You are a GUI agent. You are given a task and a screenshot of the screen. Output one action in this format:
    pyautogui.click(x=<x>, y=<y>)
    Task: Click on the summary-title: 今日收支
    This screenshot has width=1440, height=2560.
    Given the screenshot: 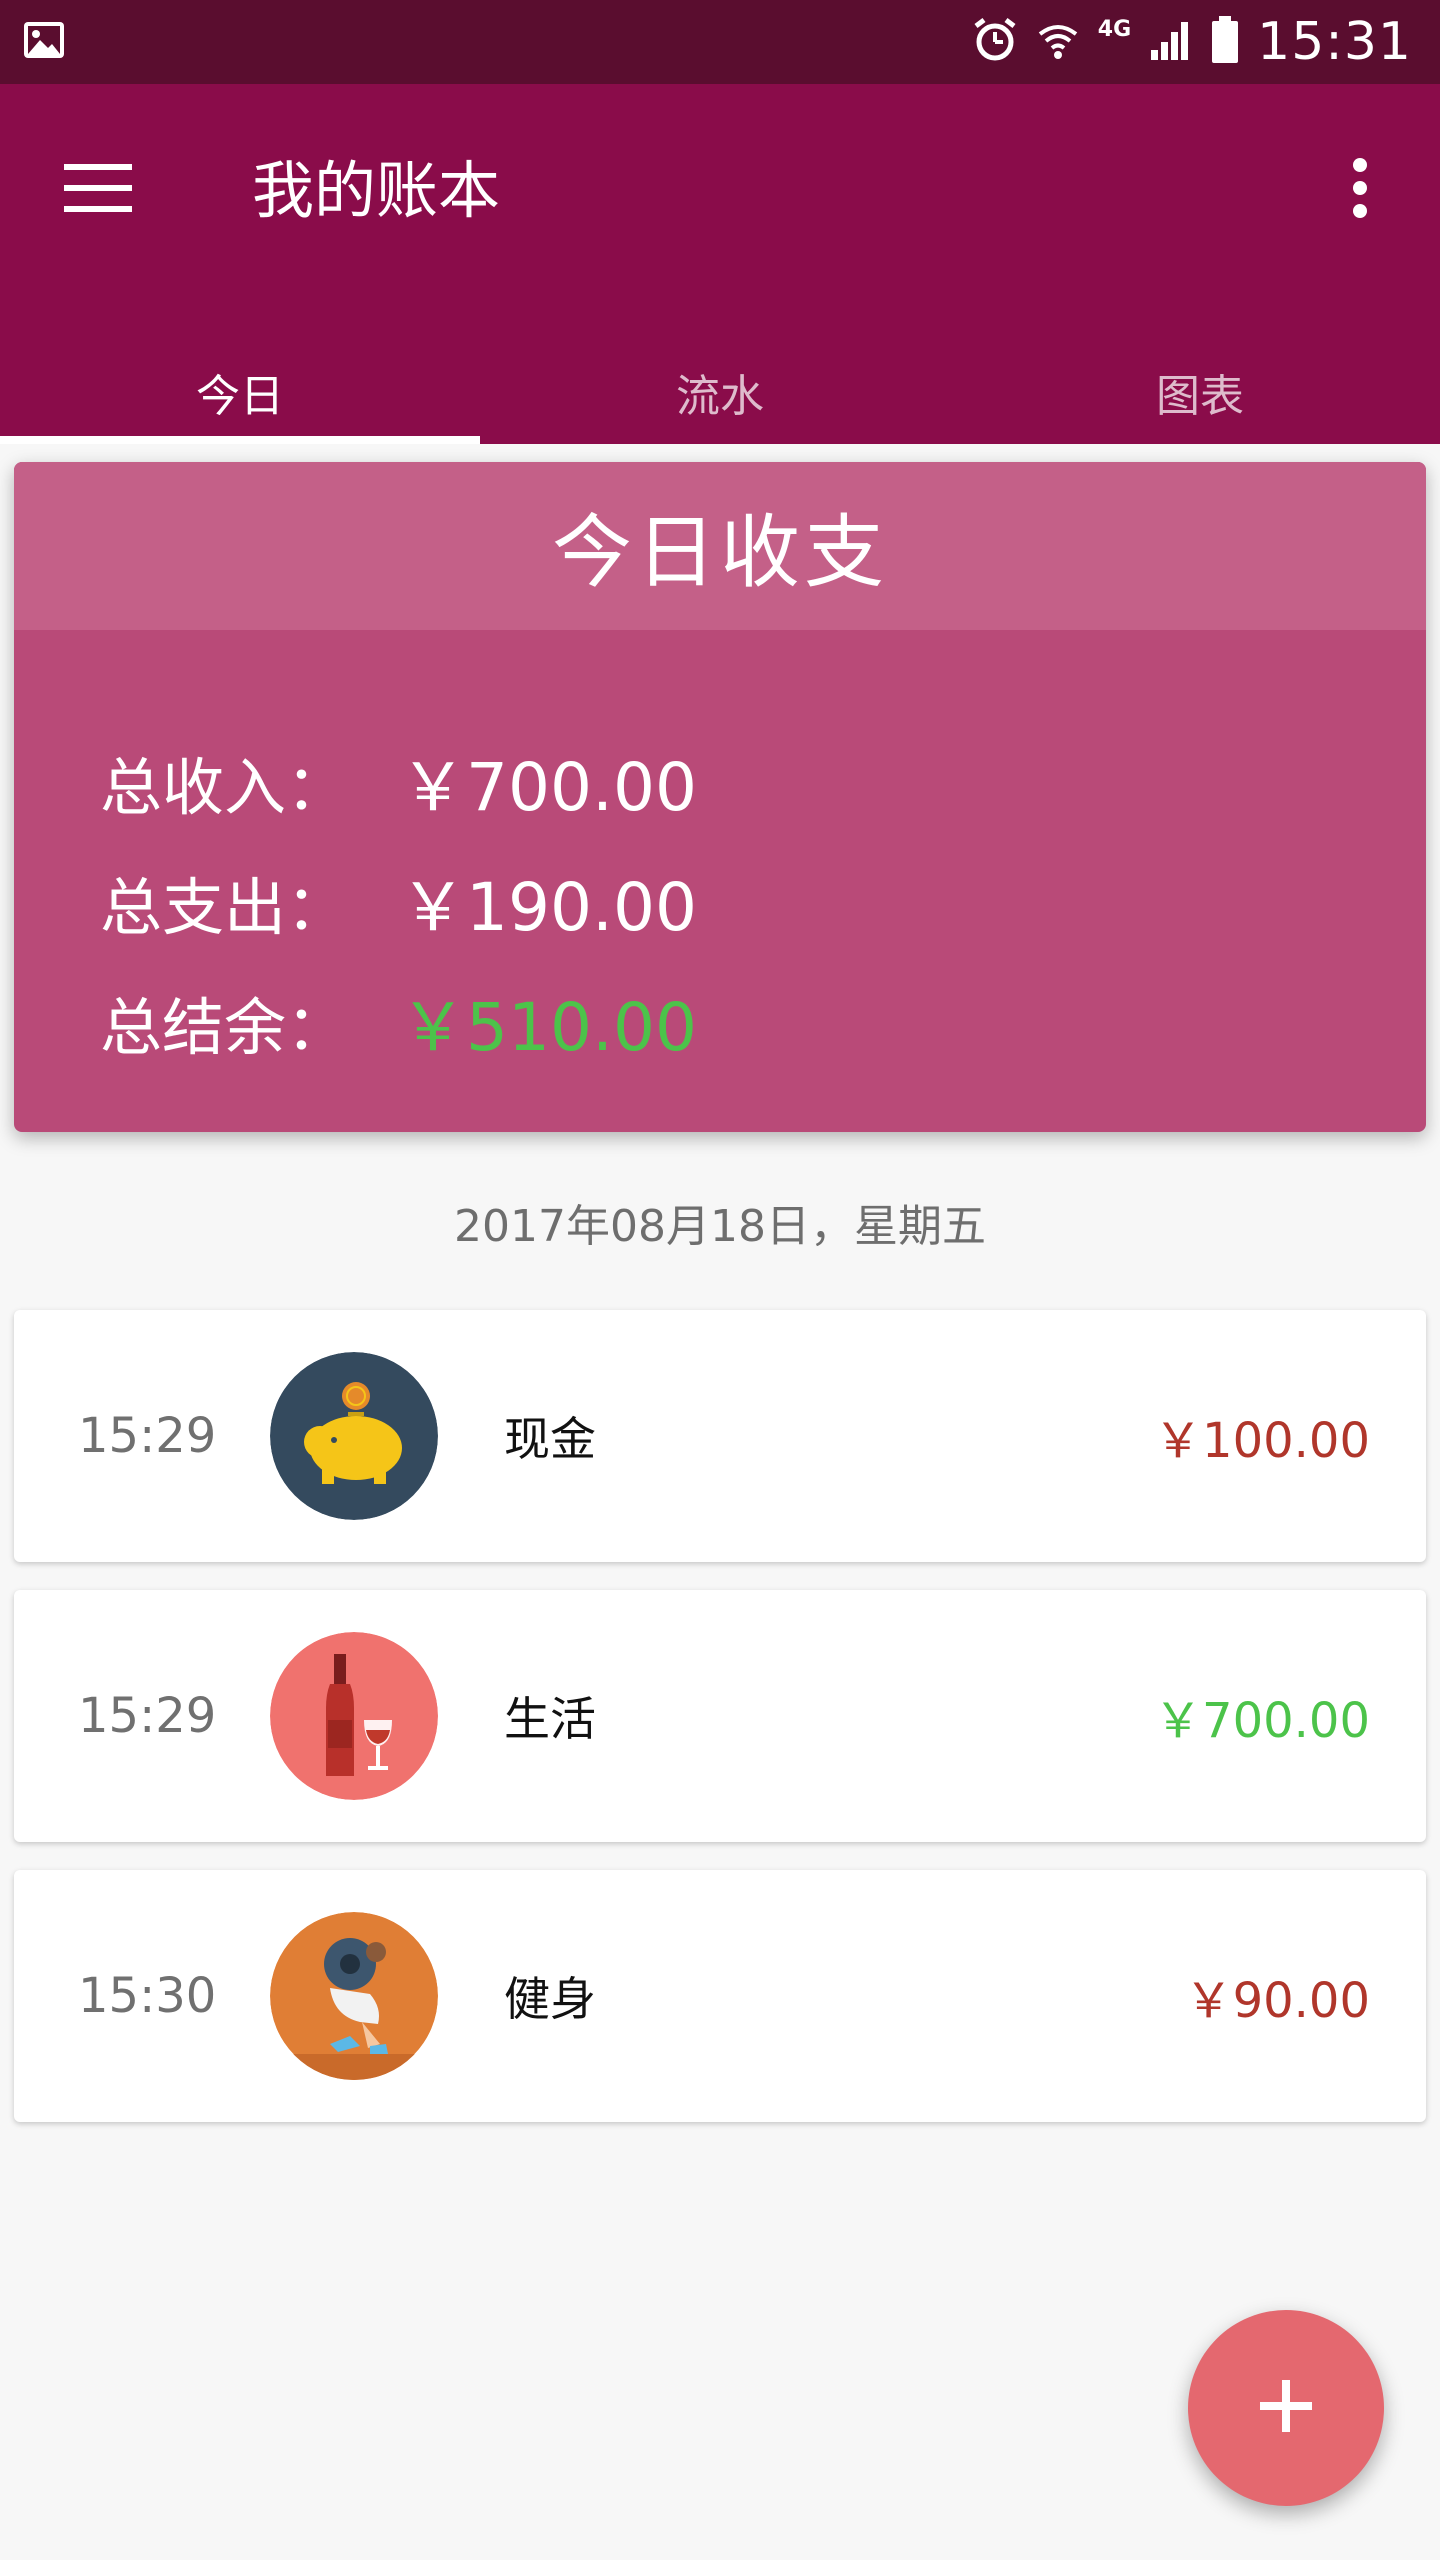 What is the action you would take?
    pyautogui.click(x=720, y=546)
    